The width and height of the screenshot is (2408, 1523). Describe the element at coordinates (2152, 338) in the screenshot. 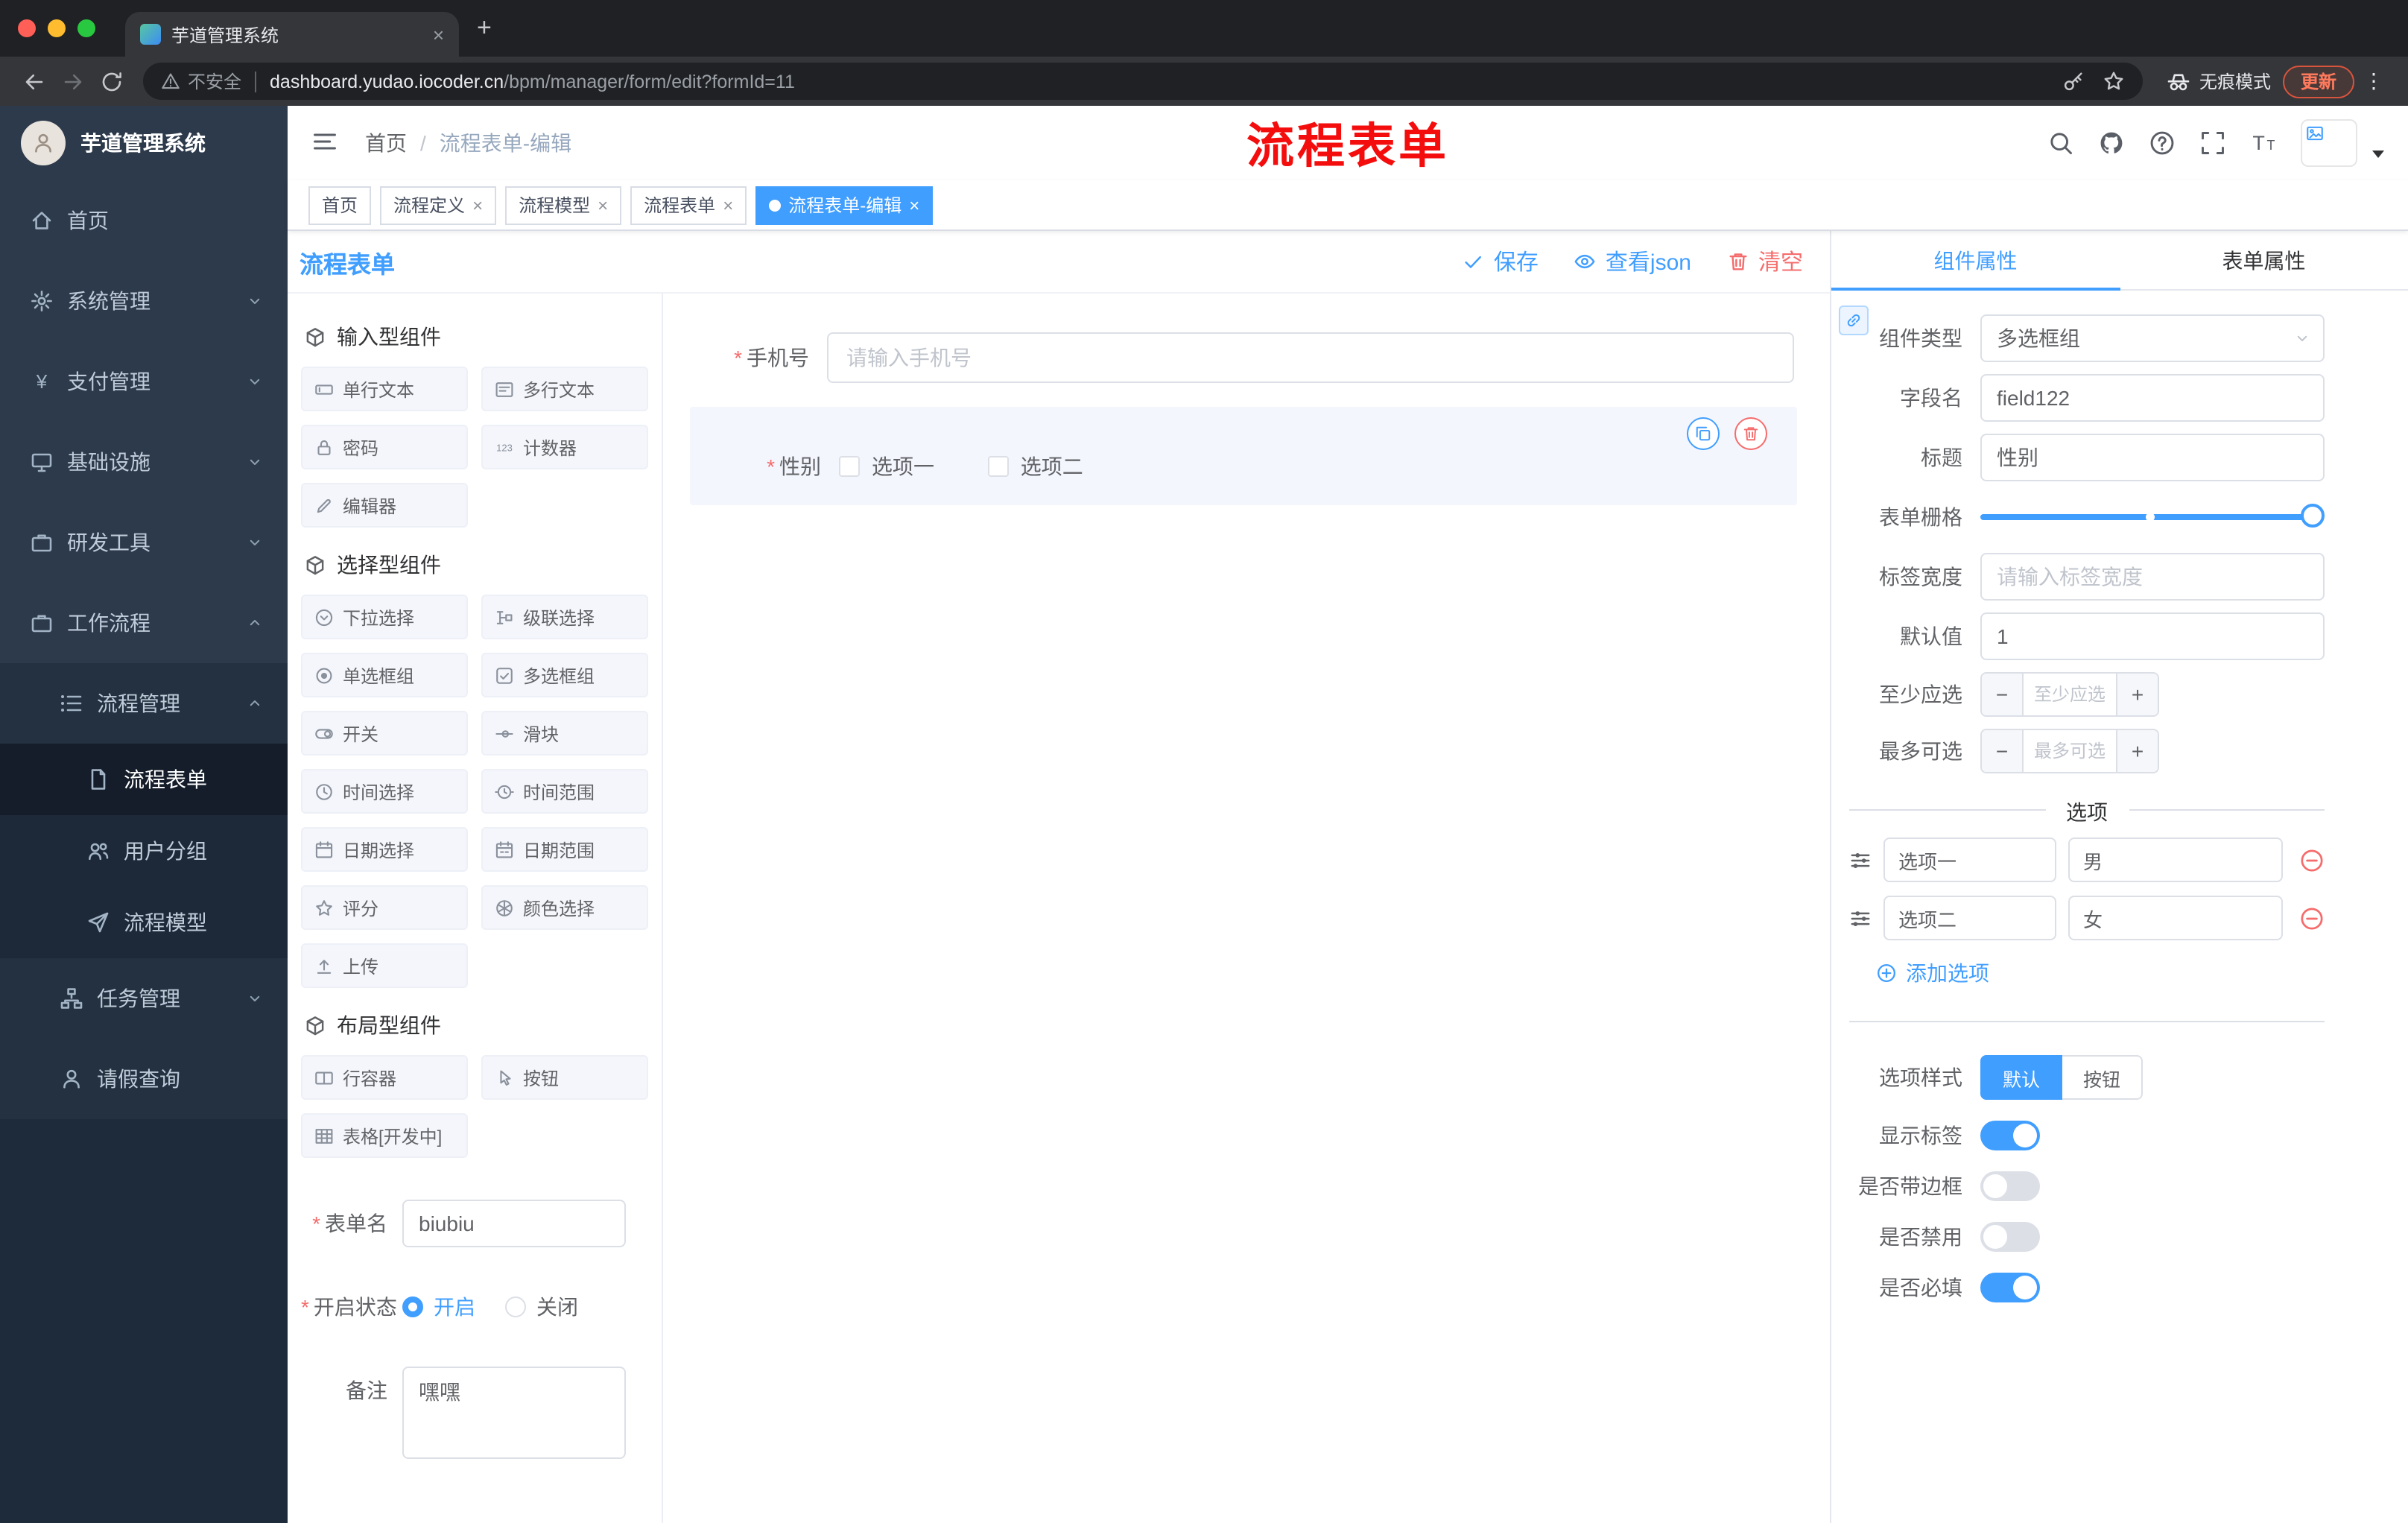

I see `component-type-select` at that location.